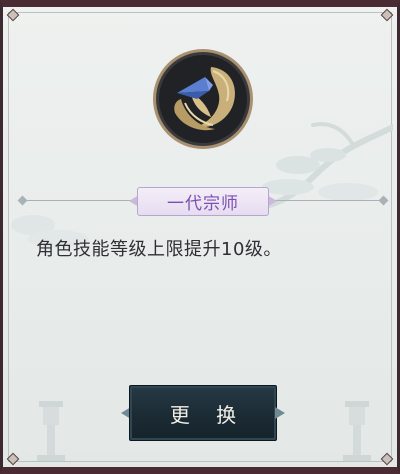 This screenshot has width=400, height=474. I want to click on button-accent-right, so click(280, 413).